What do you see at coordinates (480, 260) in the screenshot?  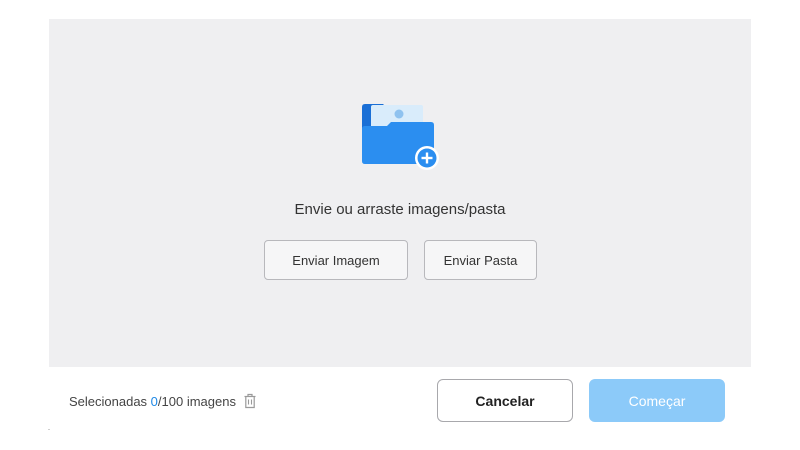 I see `upload-folder-button: Enviar Pasta` at bounding box center [480, 260].